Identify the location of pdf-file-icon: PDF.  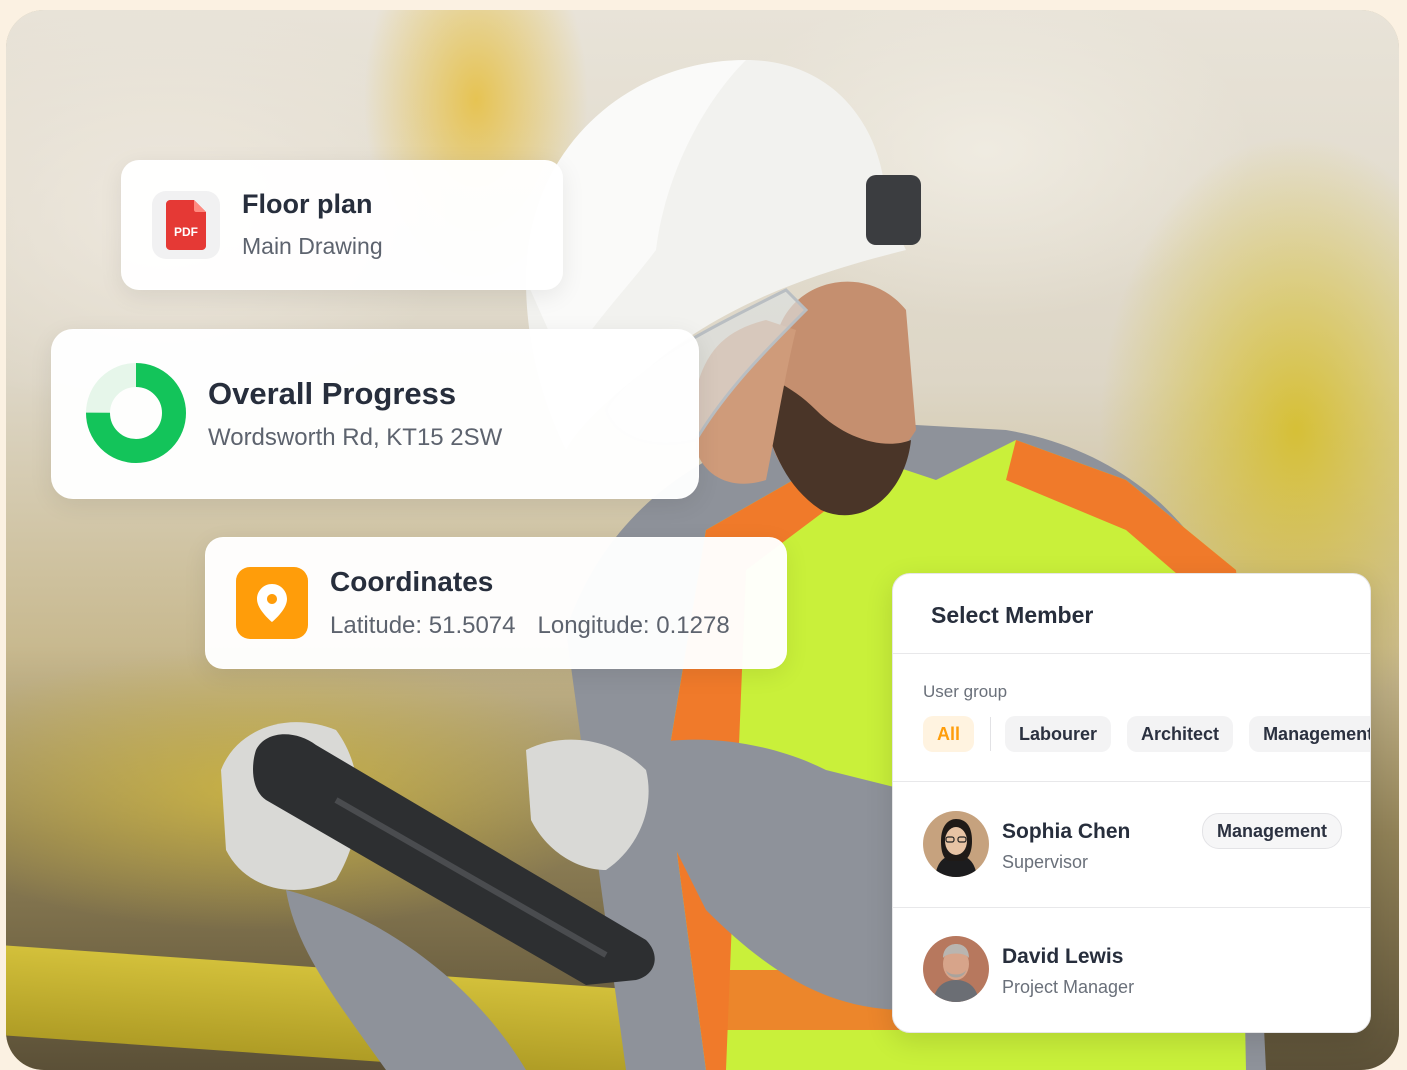
(186, 225).